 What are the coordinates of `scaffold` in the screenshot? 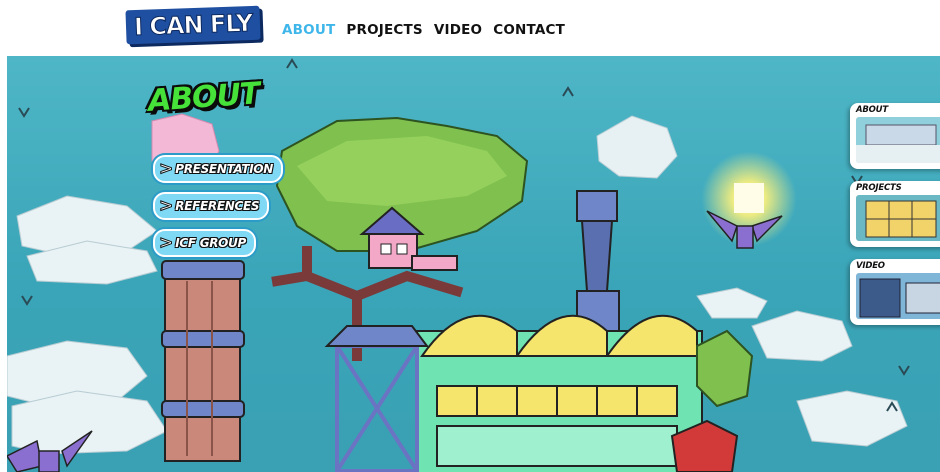 It's located at (377, 408).